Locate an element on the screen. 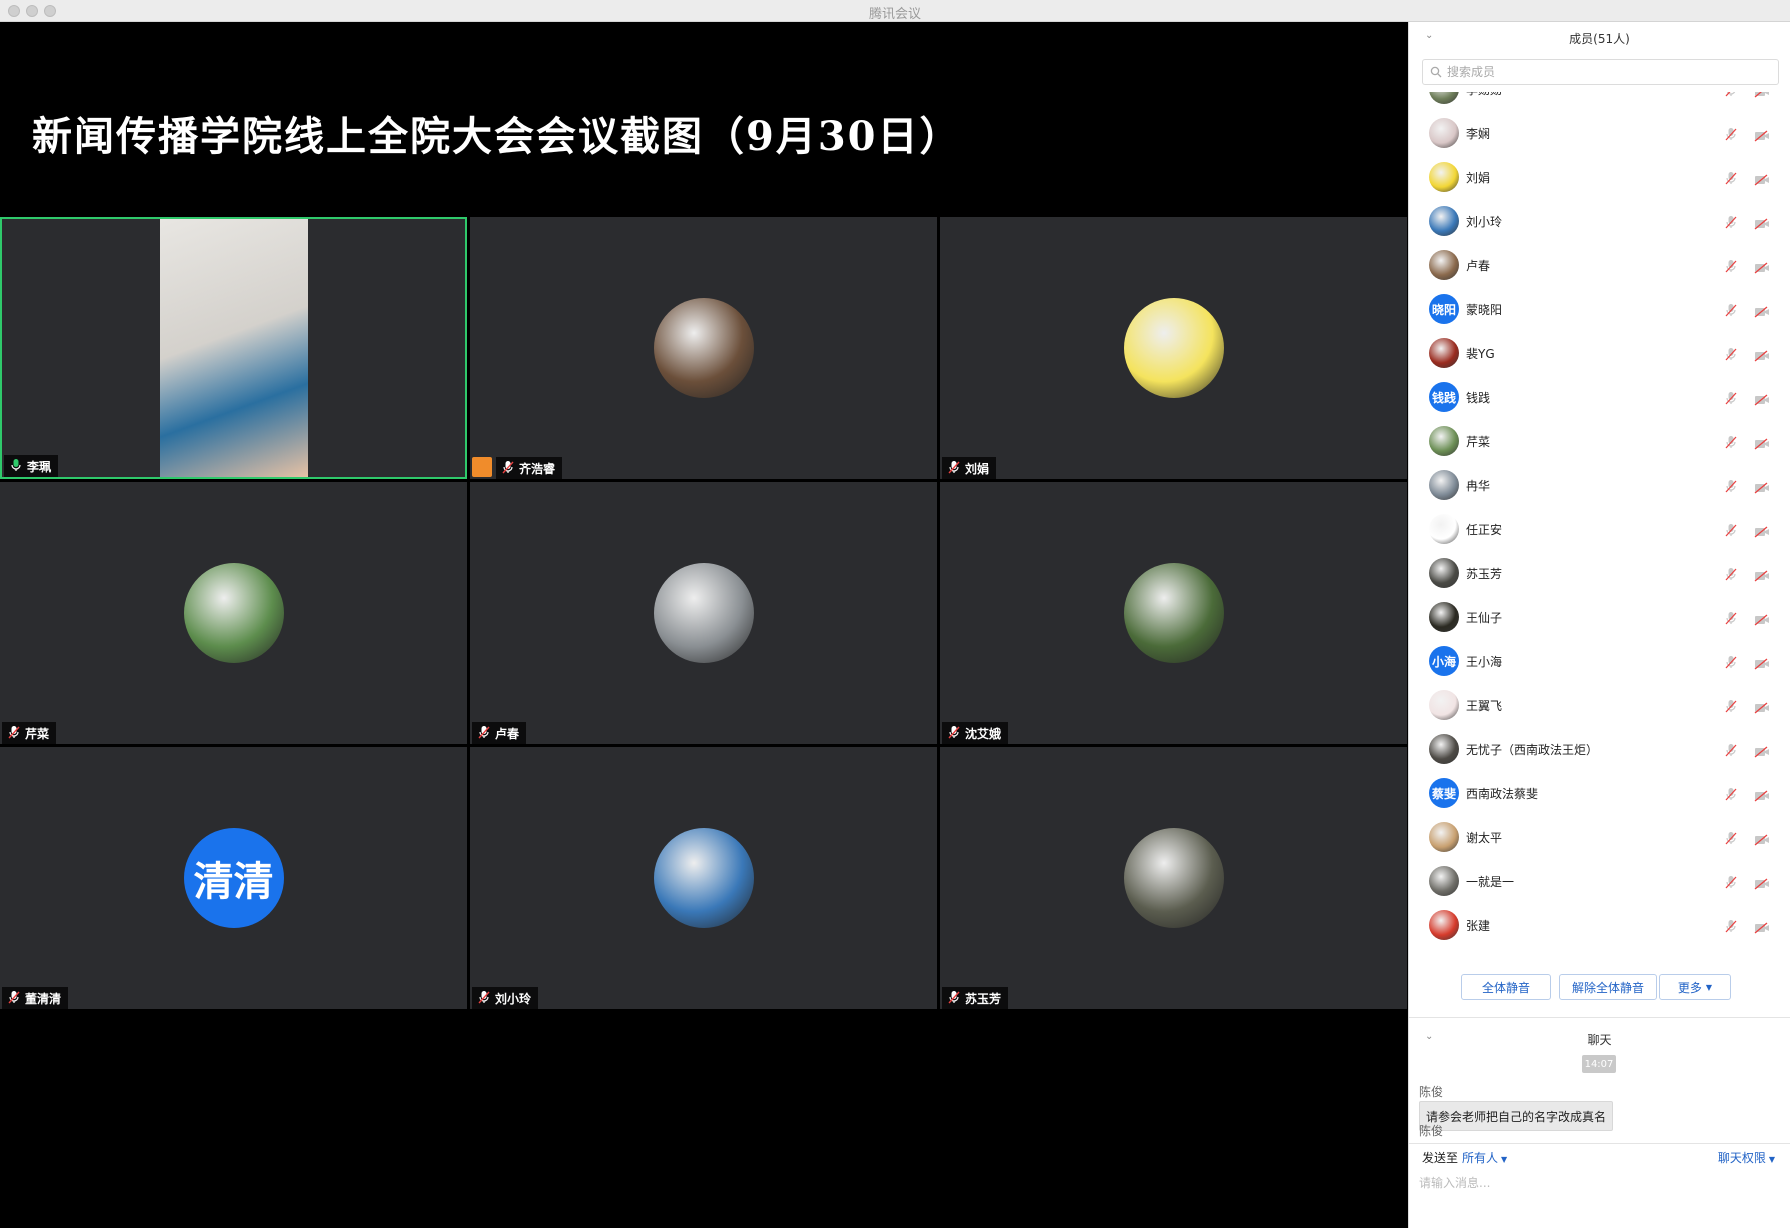 This screenshot has width=1790, height=1228. member-row: 钱践 钱践 is located at coordinates (1599, 398).